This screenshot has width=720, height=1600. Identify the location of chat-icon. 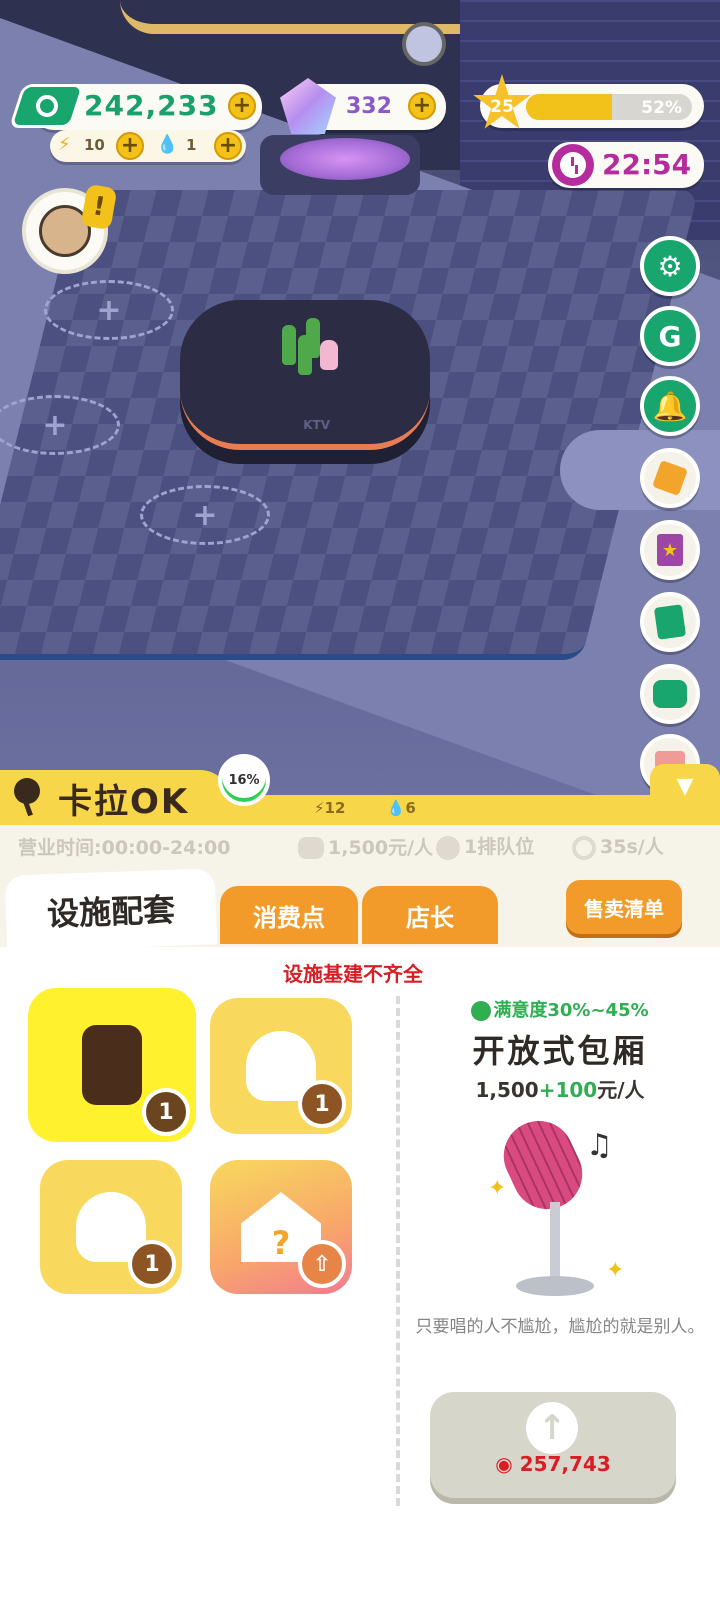
(670, 694).